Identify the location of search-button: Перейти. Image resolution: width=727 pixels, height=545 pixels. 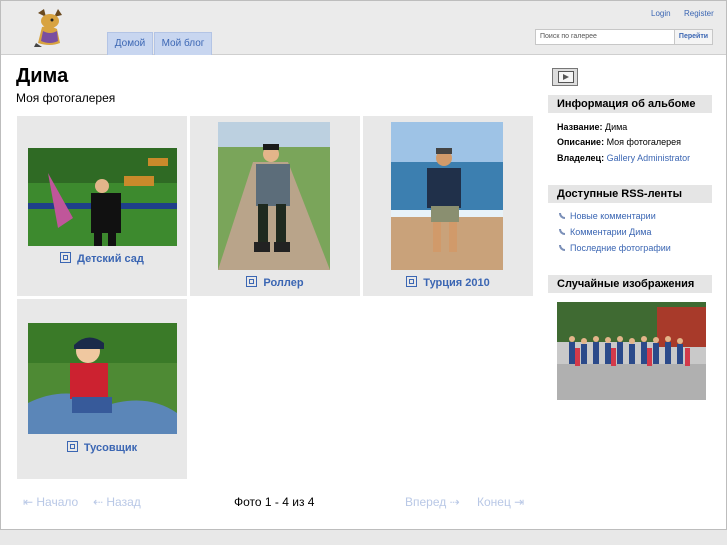
(693, 37).